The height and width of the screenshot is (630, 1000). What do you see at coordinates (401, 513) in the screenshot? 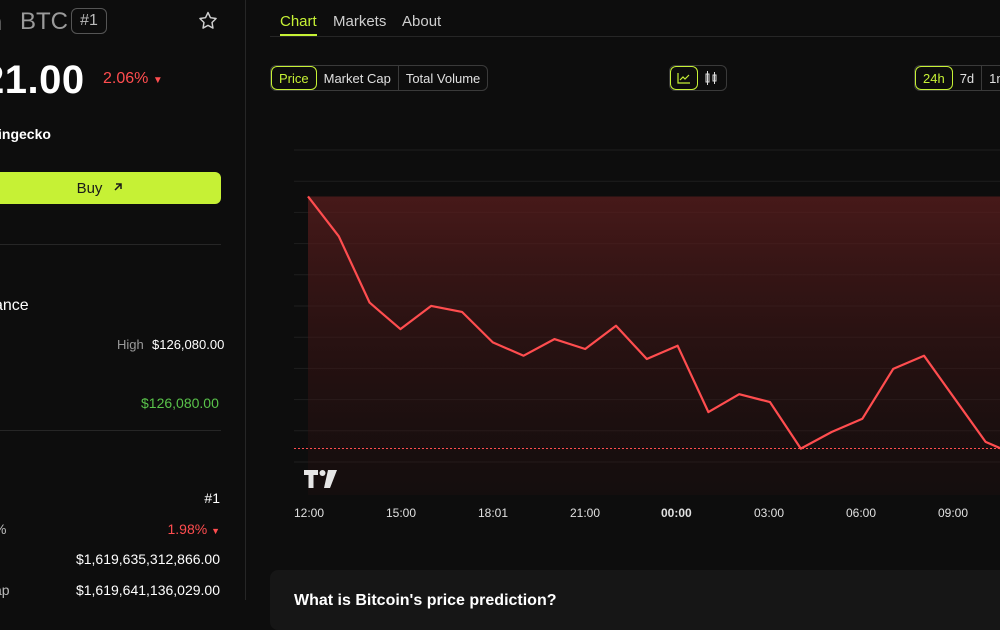
I see `x-tick-label: 15:00` at bounding box center [401, 513].